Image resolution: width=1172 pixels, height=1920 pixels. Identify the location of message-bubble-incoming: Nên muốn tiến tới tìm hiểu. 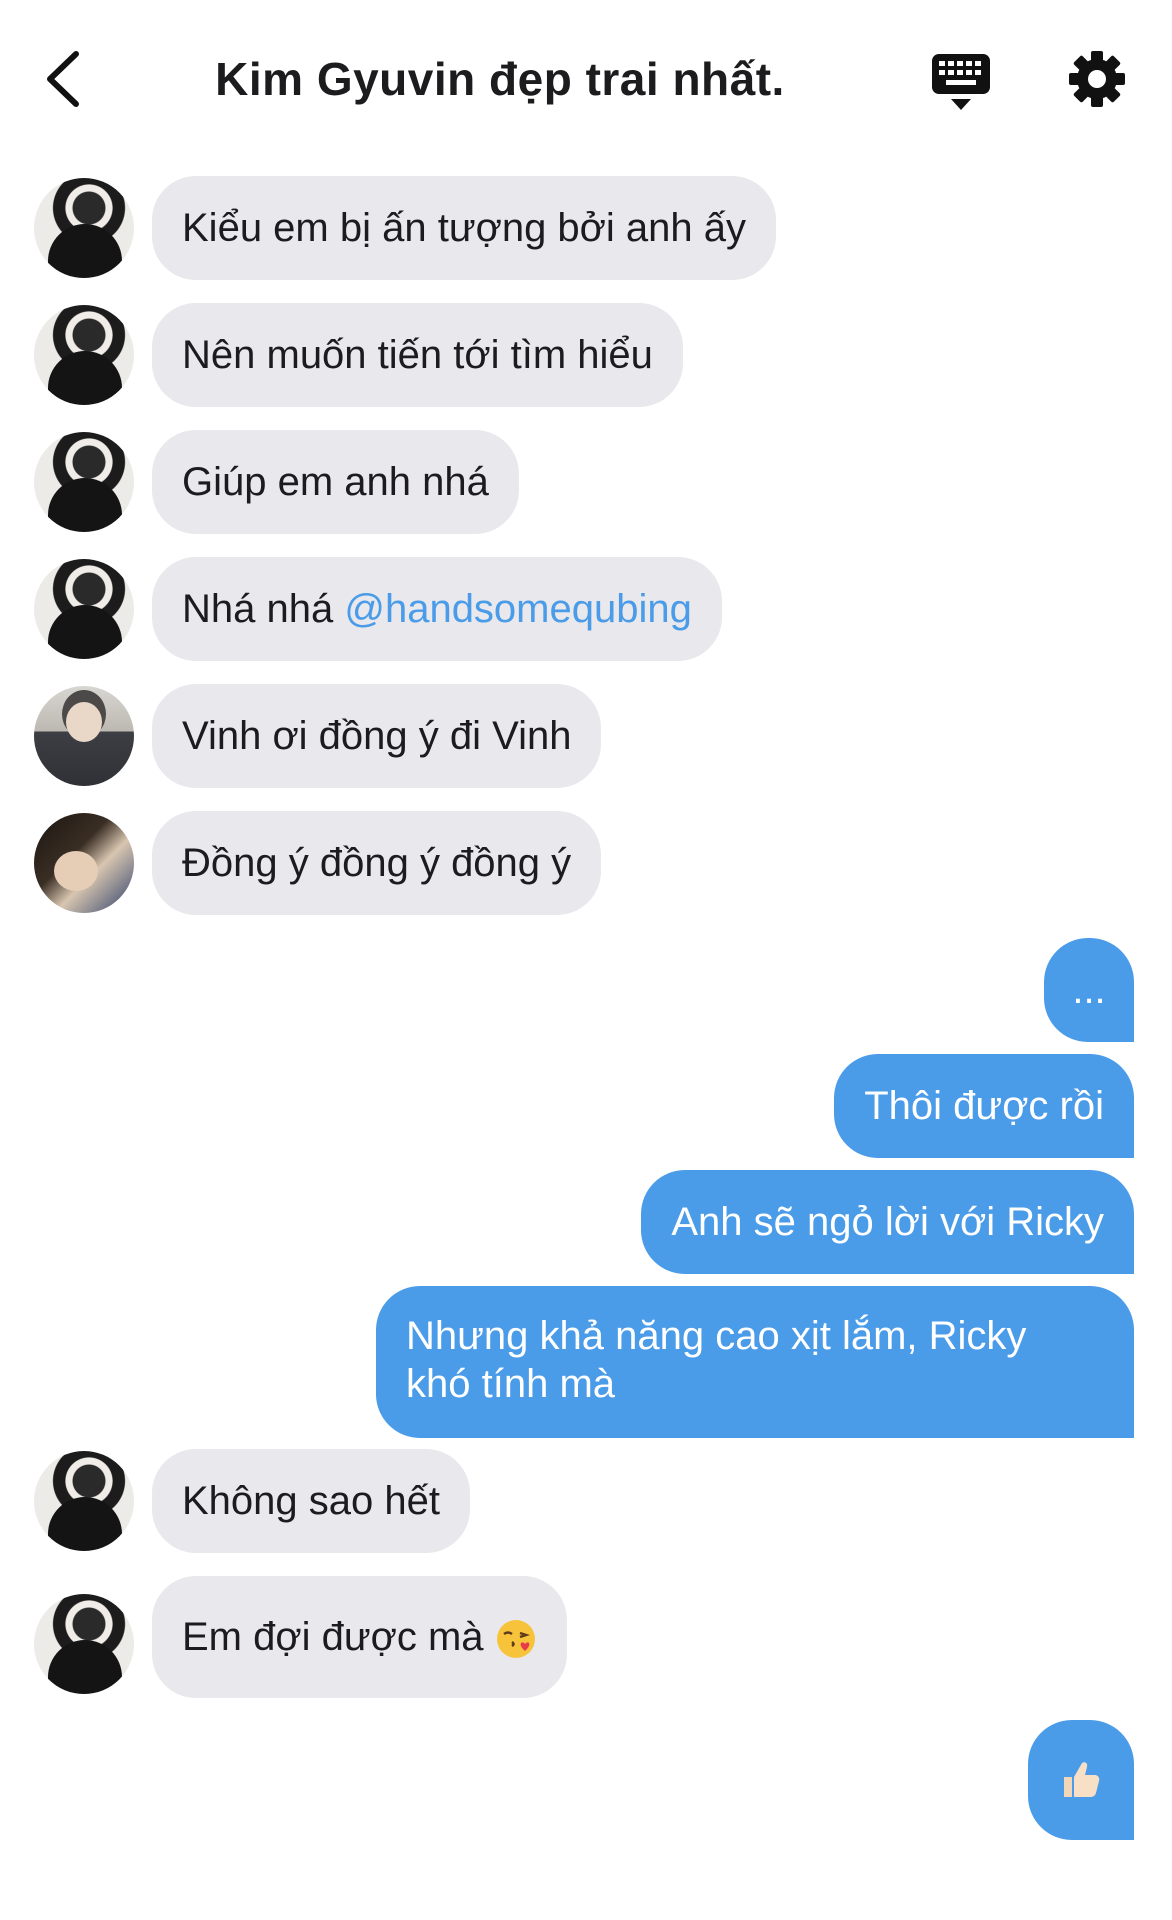
(417, 355).